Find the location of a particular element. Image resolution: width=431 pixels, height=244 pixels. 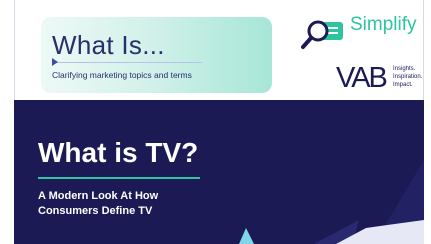

hero-subtitle-line-1: A Modern Look At How is located at coordinates (98, 196).